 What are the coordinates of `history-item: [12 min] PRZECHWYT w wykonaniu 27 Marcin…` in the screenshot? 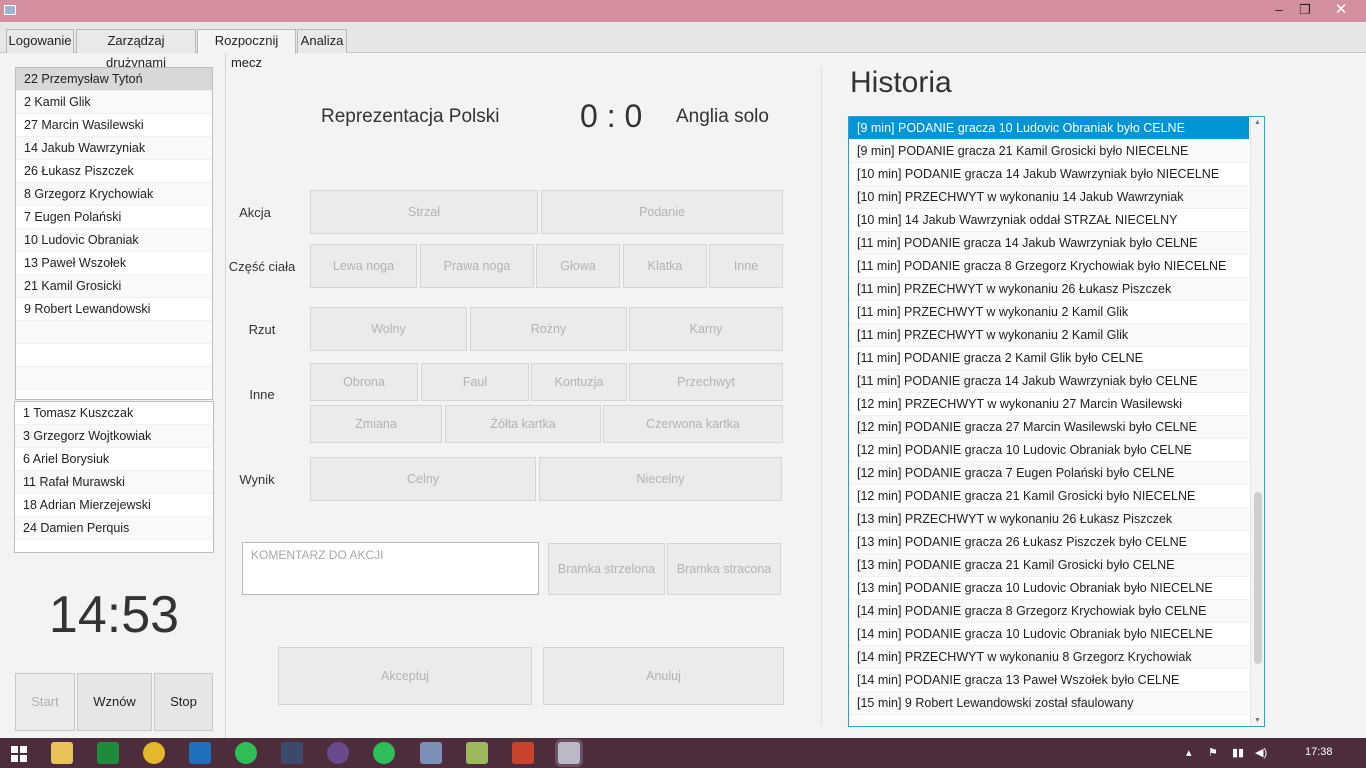 It's located at (1049, 404).